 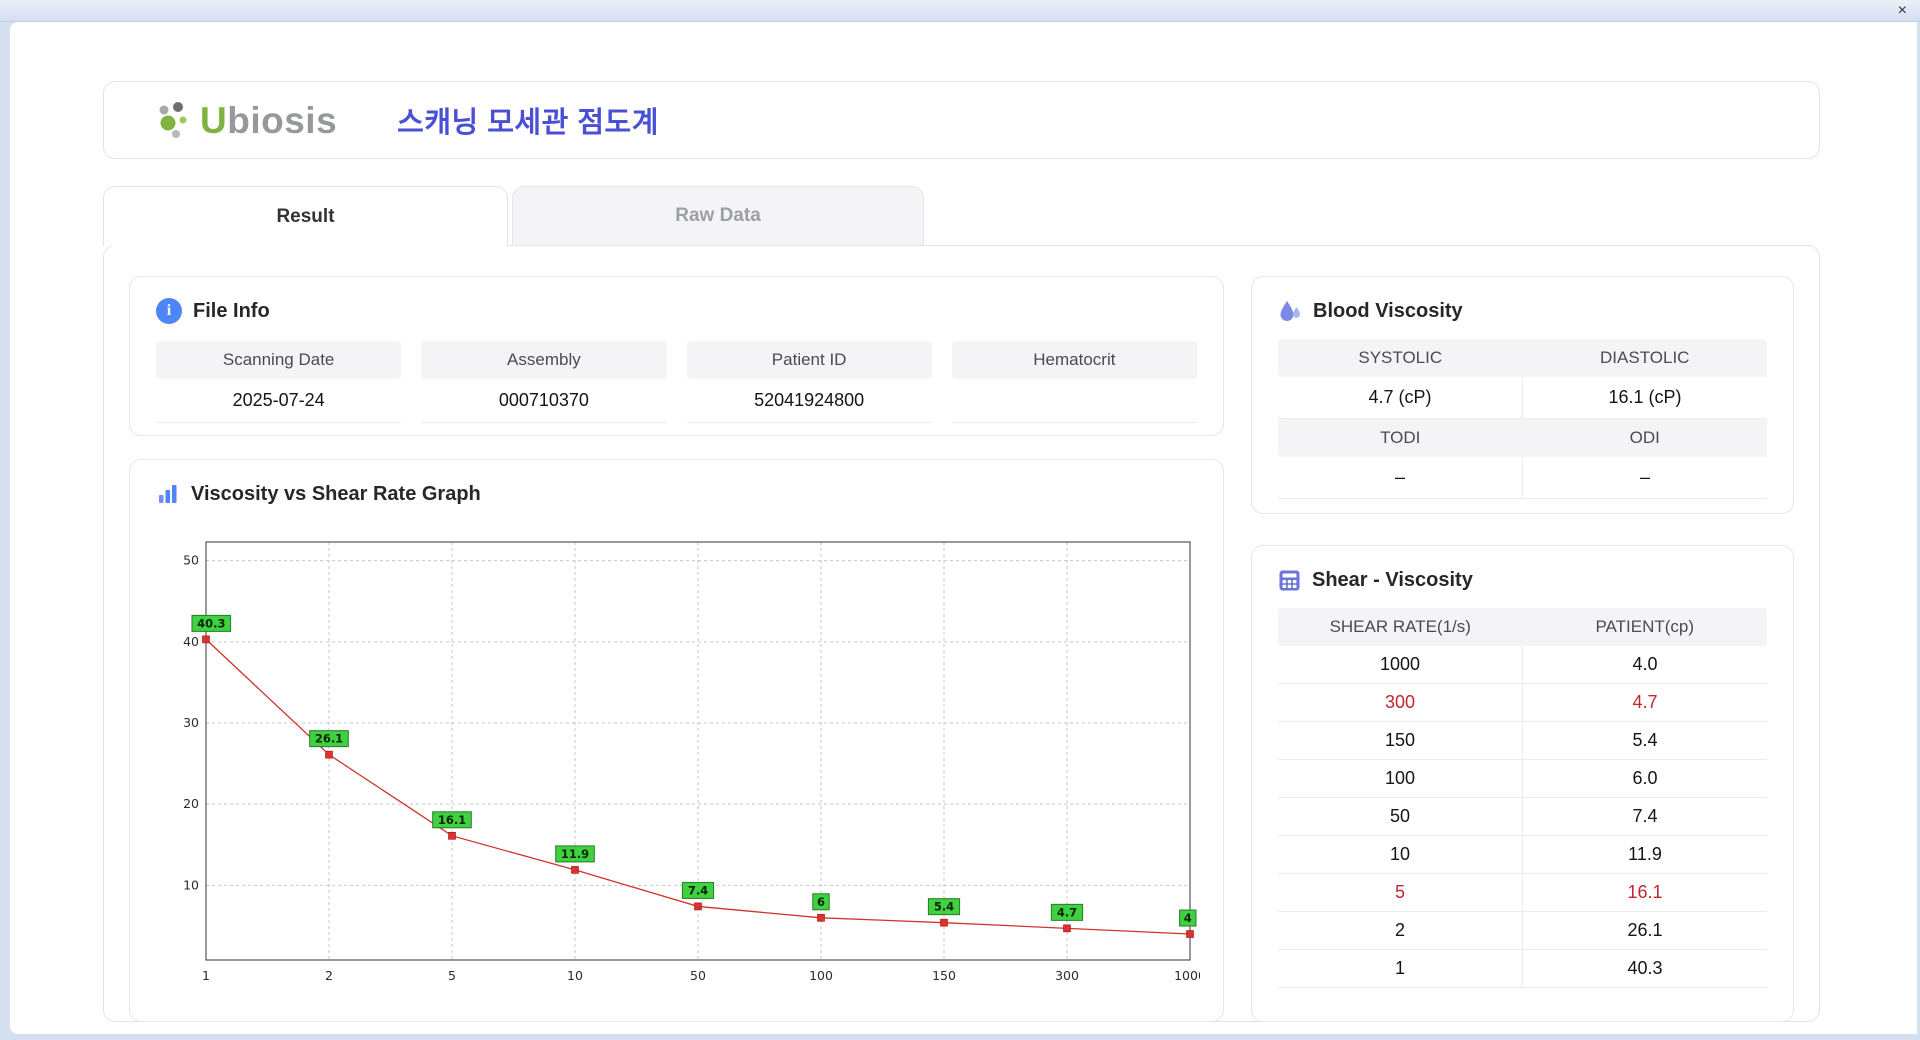 I want to click on shear-rate-column-header: SHEAR RATE(1/s), so click(x=1400, y=626).